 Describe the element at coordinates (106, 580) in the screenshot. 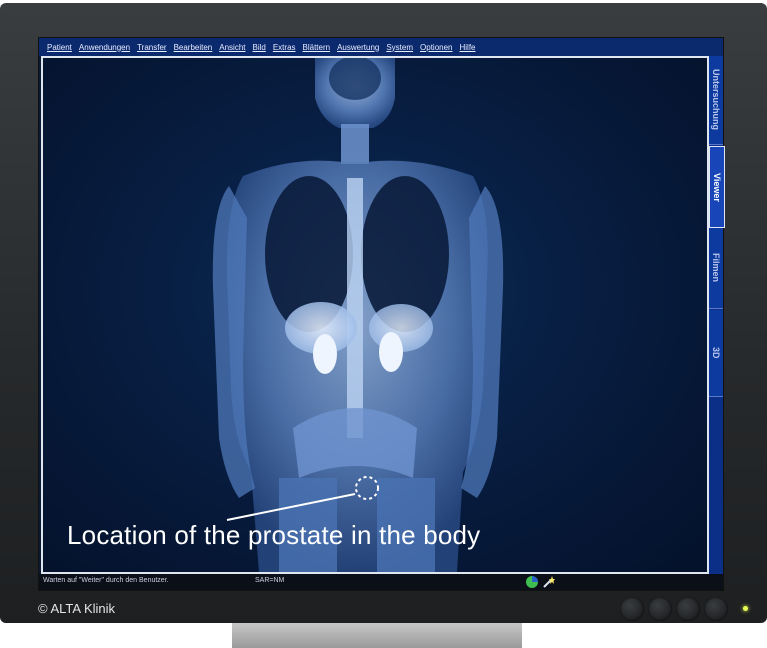

I see `status-message: Warten auf "Weiter" durch den Benutzer.` at that location.